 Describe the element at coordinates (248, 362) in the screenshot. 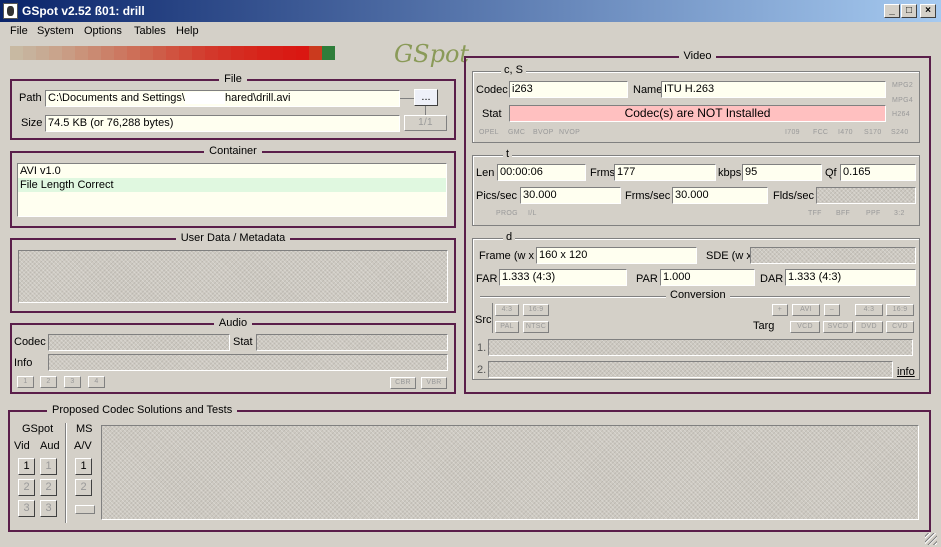

I see `audio-info-field` at that location.